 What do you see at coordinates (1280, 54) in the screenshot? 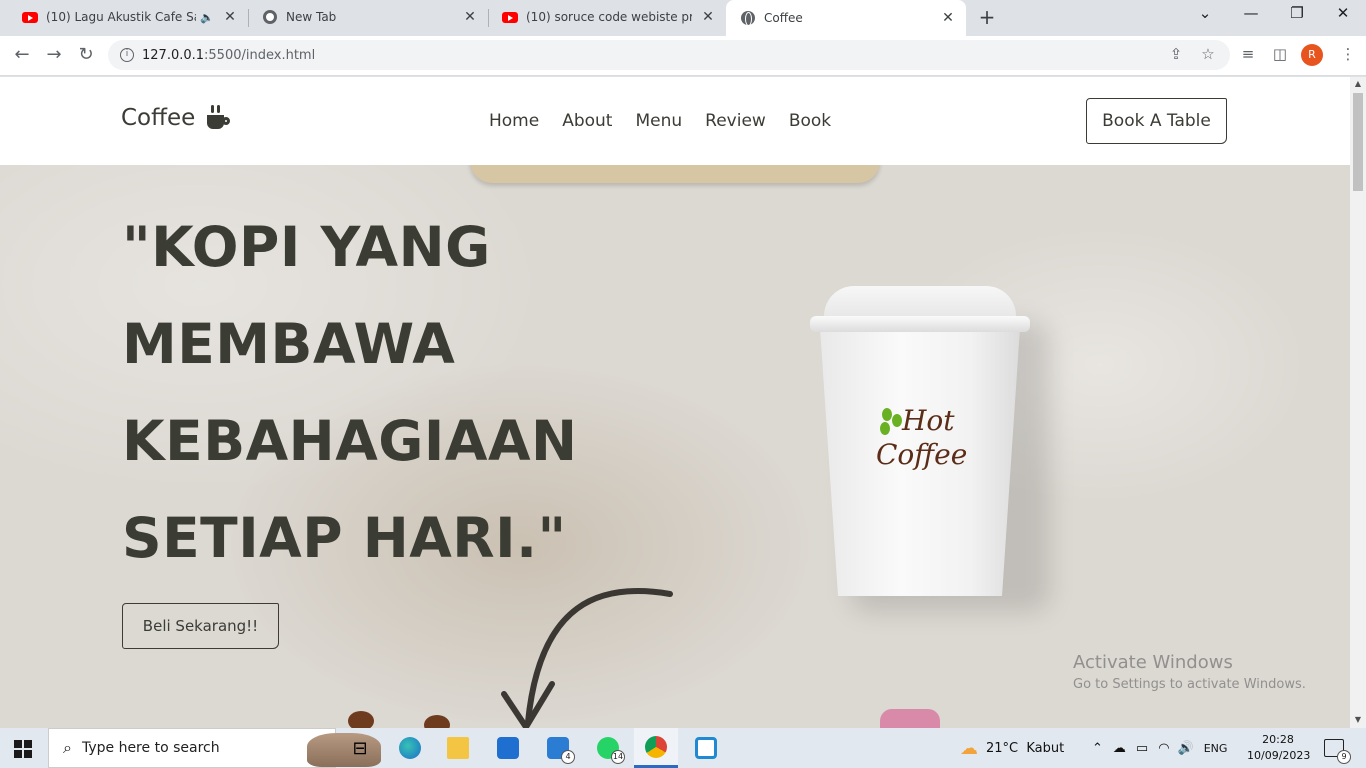
I see `side-panel-icon: ◫` at bounding box center [1280, 54].